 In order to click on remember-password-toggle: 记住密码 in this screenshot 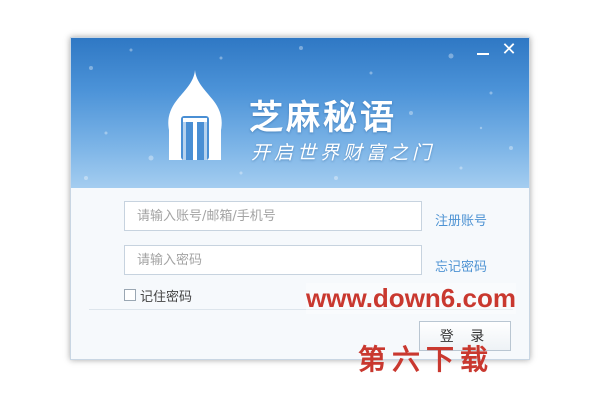, I will do `click(158, 296)`.